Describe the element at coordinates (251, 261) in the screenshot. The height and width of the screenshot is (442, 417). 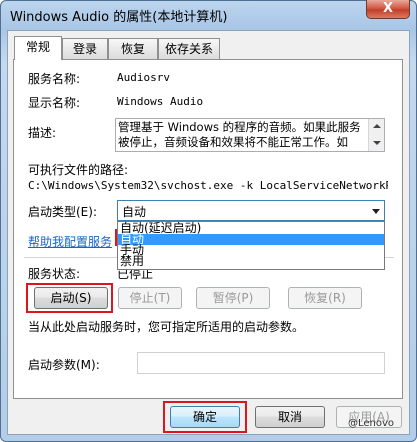
I see `option-disabled: 禁用` at that location.